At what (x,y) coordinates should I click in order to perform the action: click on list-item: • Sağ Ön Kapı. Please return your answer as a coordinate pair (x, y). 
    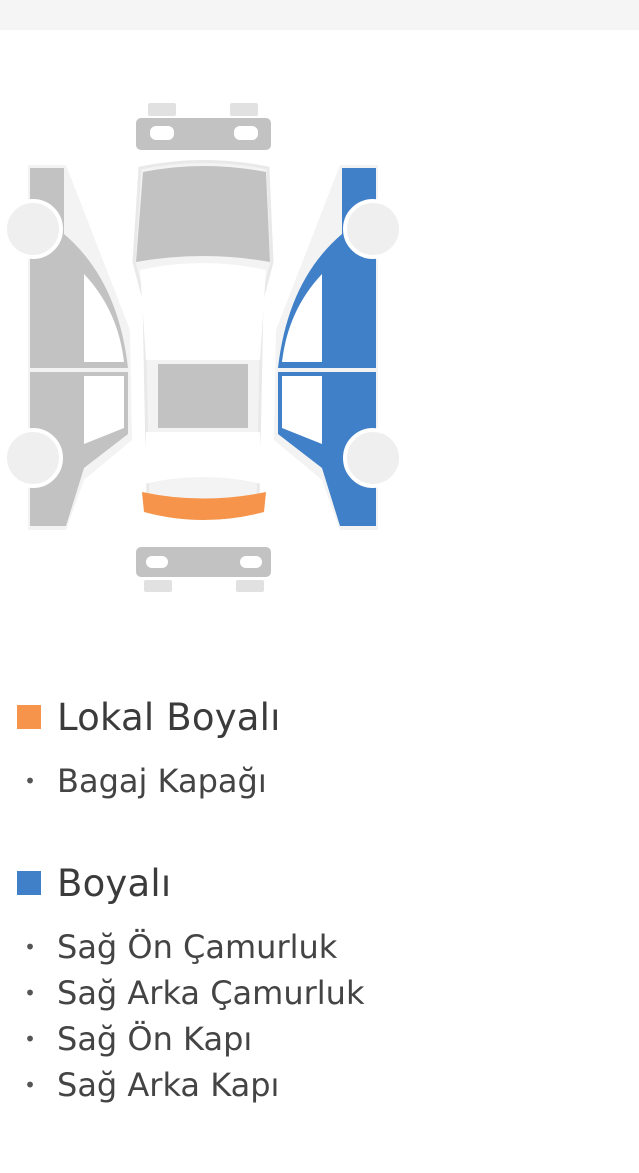
    Looking at the image, I should click on (190, 1039).